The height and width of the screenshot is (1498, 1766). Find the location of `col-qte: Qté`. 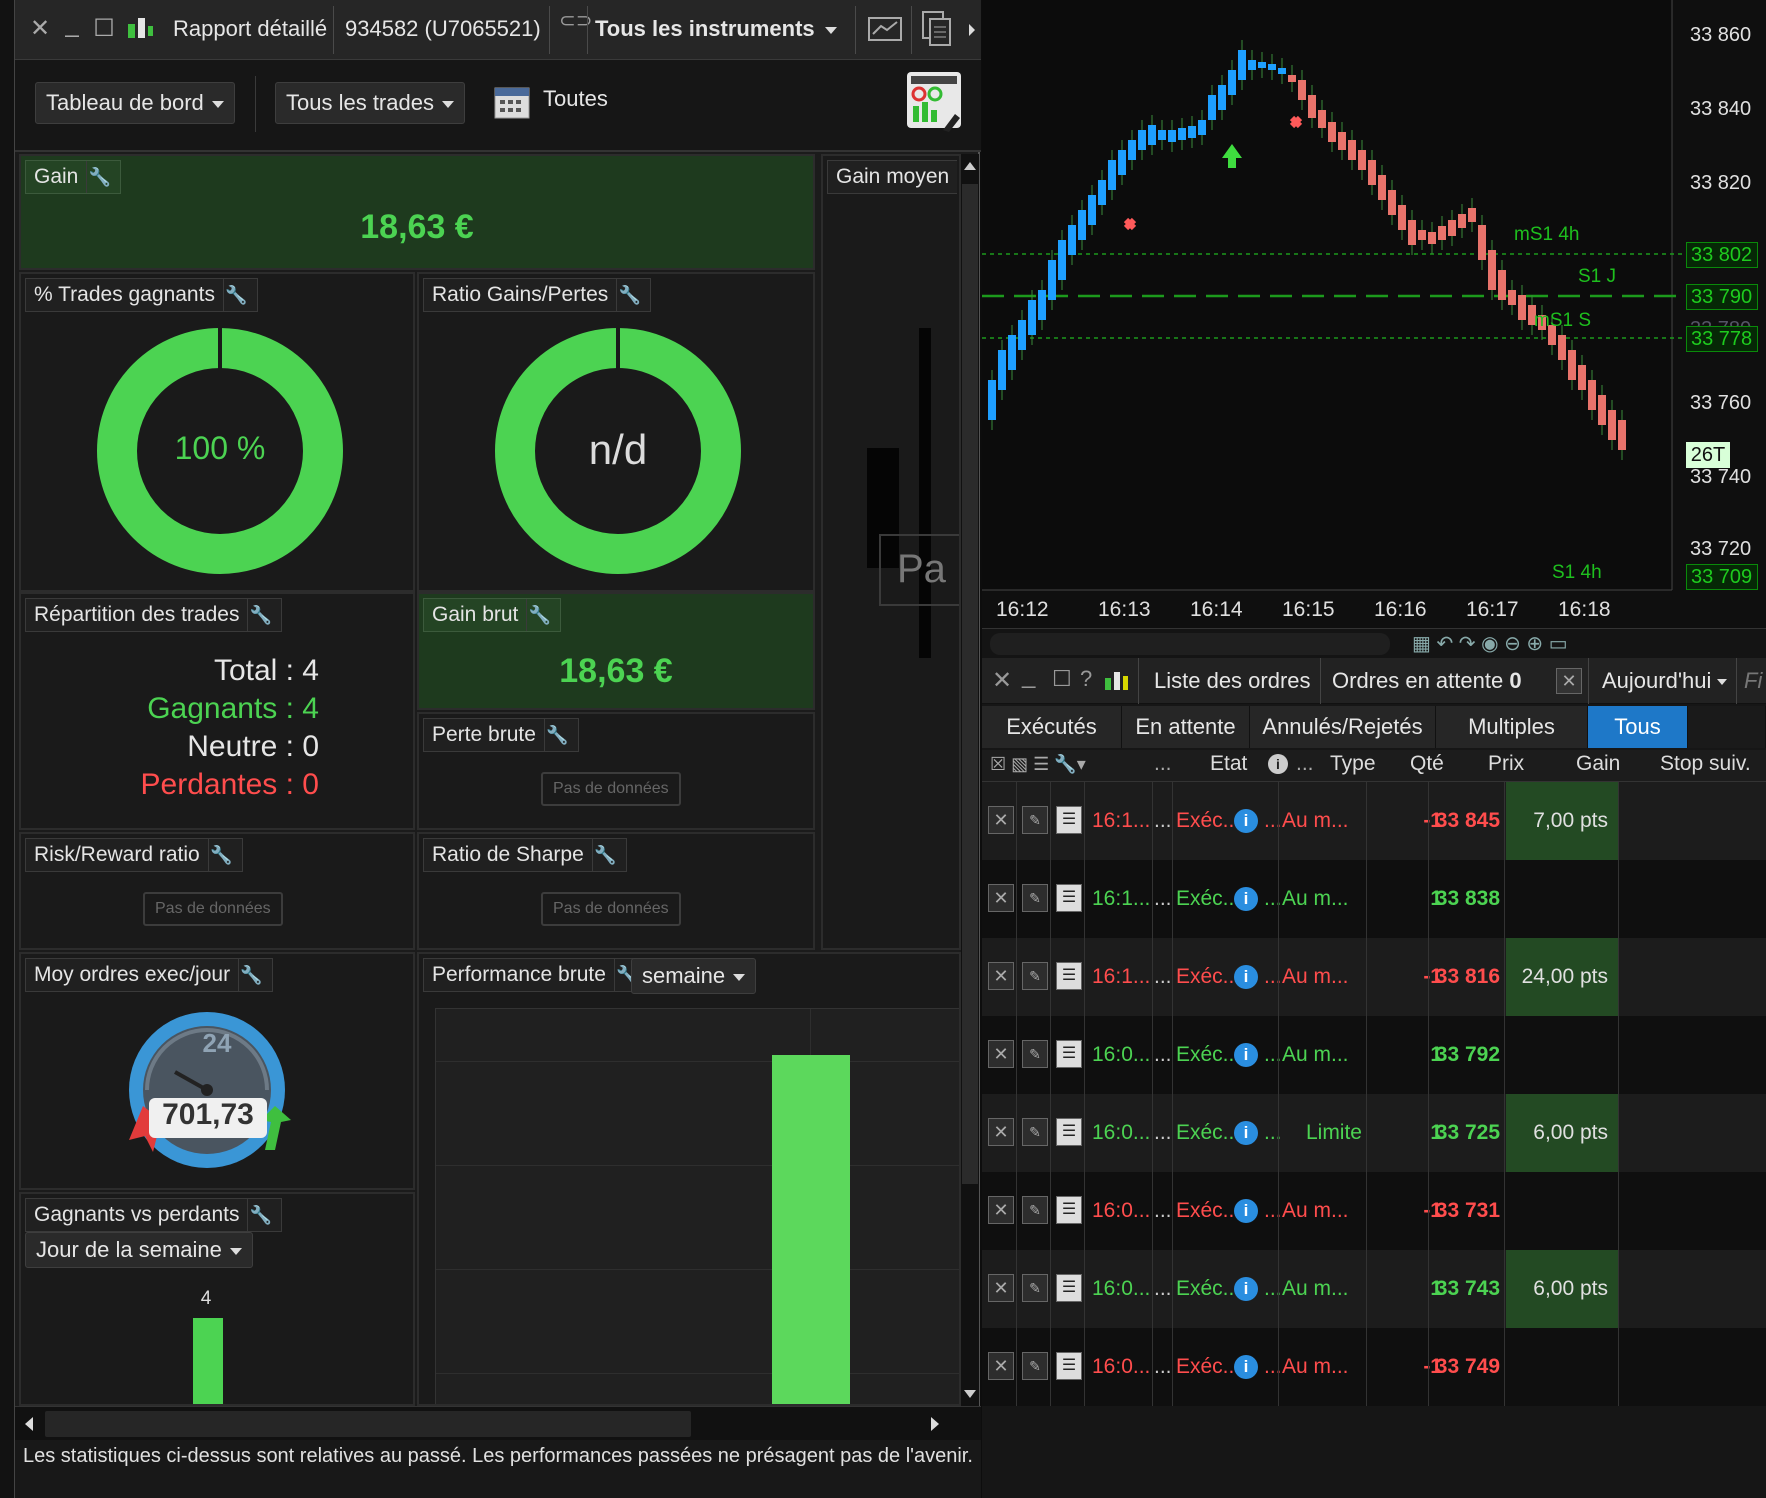

col-qte: Qté is located at coordinates (1427, 766).